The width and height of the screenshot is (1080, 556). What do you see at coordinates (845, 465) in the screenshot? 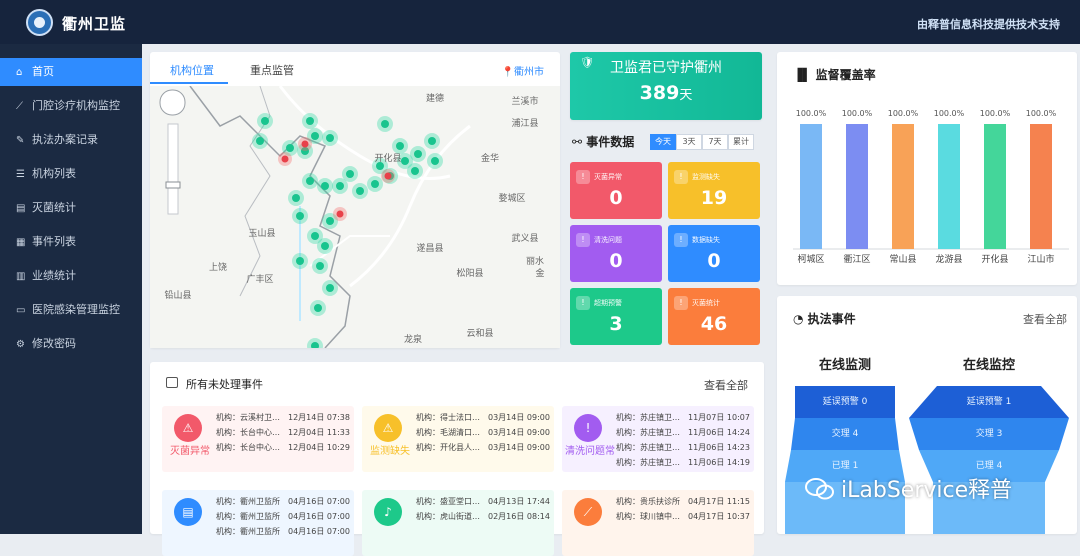
I see `funnel-label: 已理 1` at bounding box center [845, 465].